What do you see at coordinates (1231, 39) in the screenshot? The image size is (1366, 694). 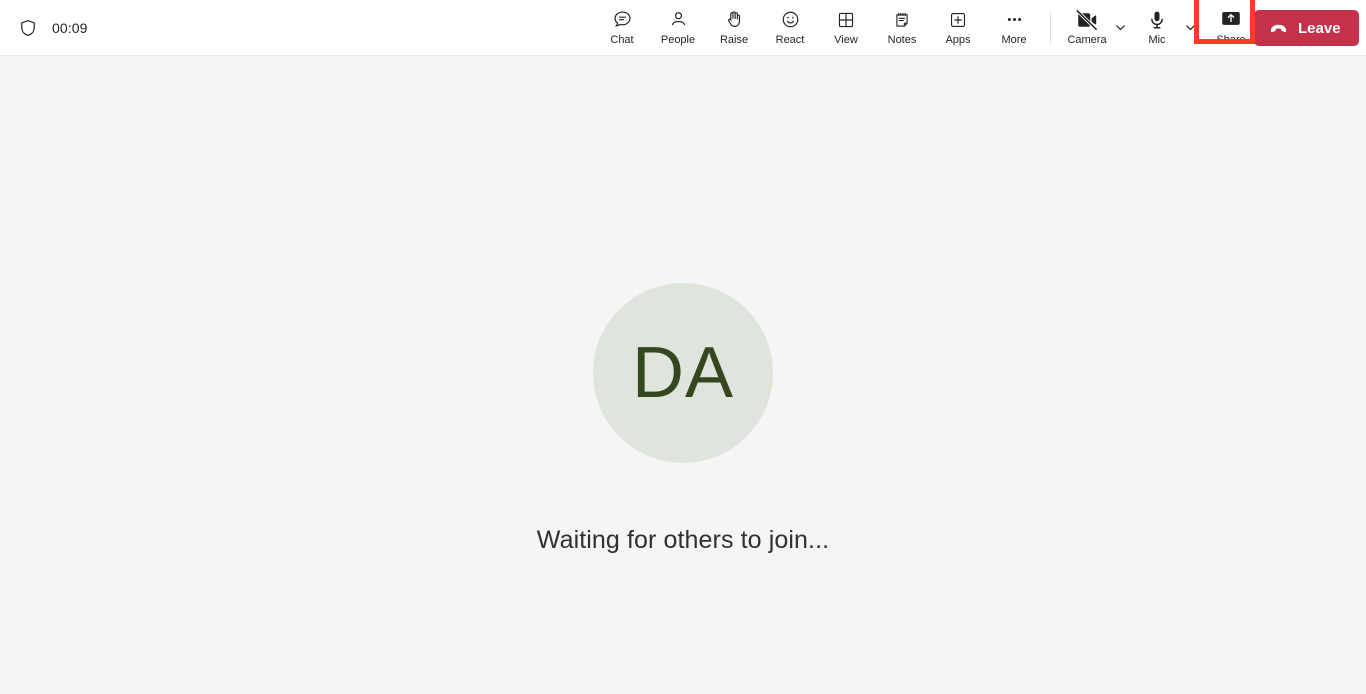 I see `share-label: Share` at bounding box center [1231, 39].